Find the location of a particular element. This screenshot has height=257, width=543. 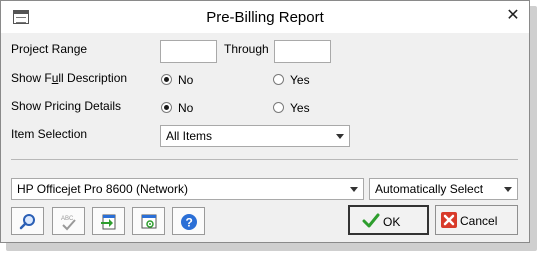

search-button is located at coordinates (27, 221).